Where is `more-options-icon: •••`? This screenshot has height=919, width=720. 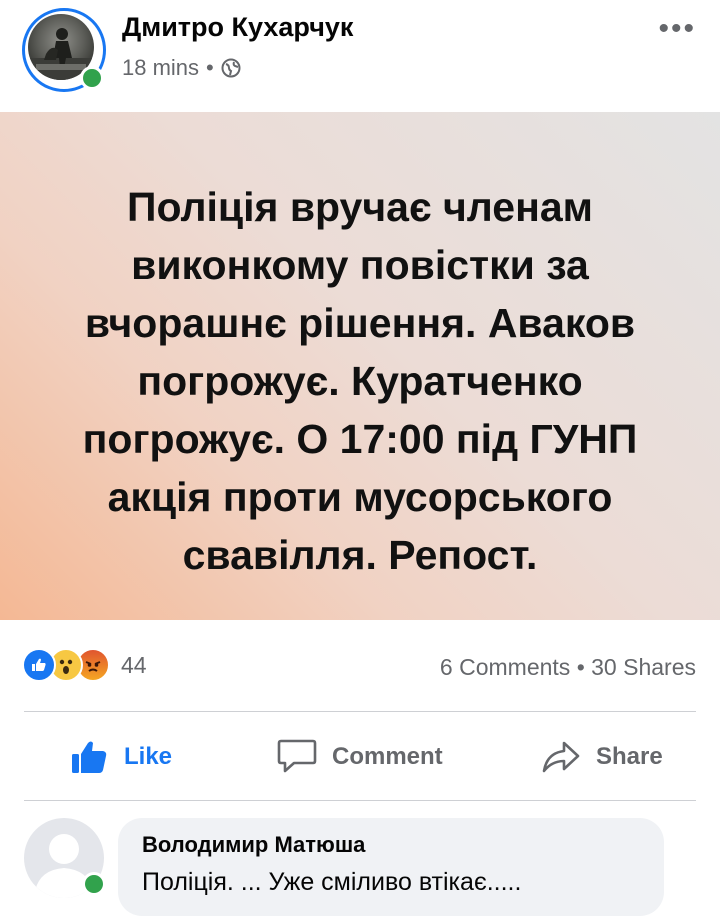 more-options-icon: ••• is located at coordinates (677, 29).